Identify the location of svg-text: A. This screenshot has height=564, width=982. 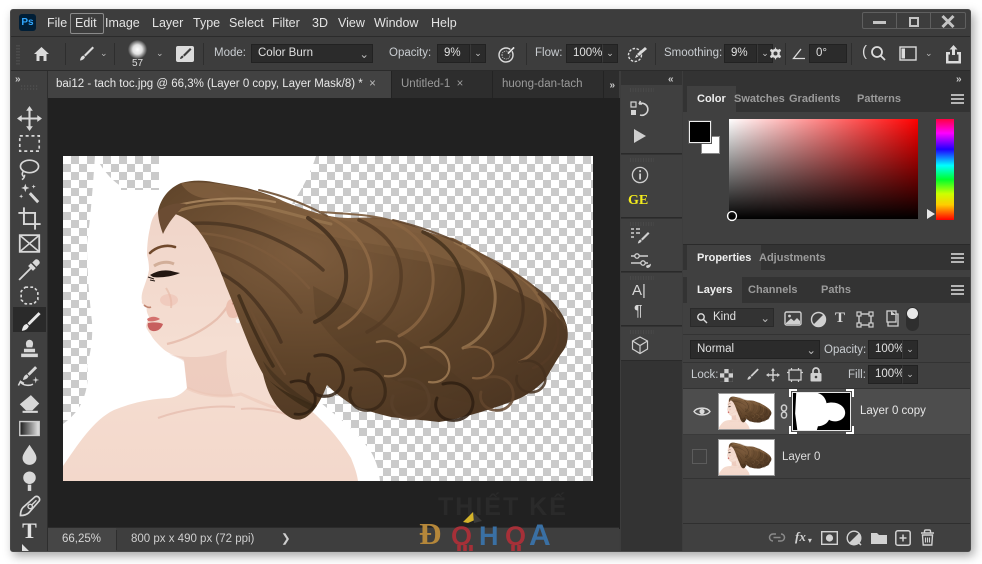
(540, 535).